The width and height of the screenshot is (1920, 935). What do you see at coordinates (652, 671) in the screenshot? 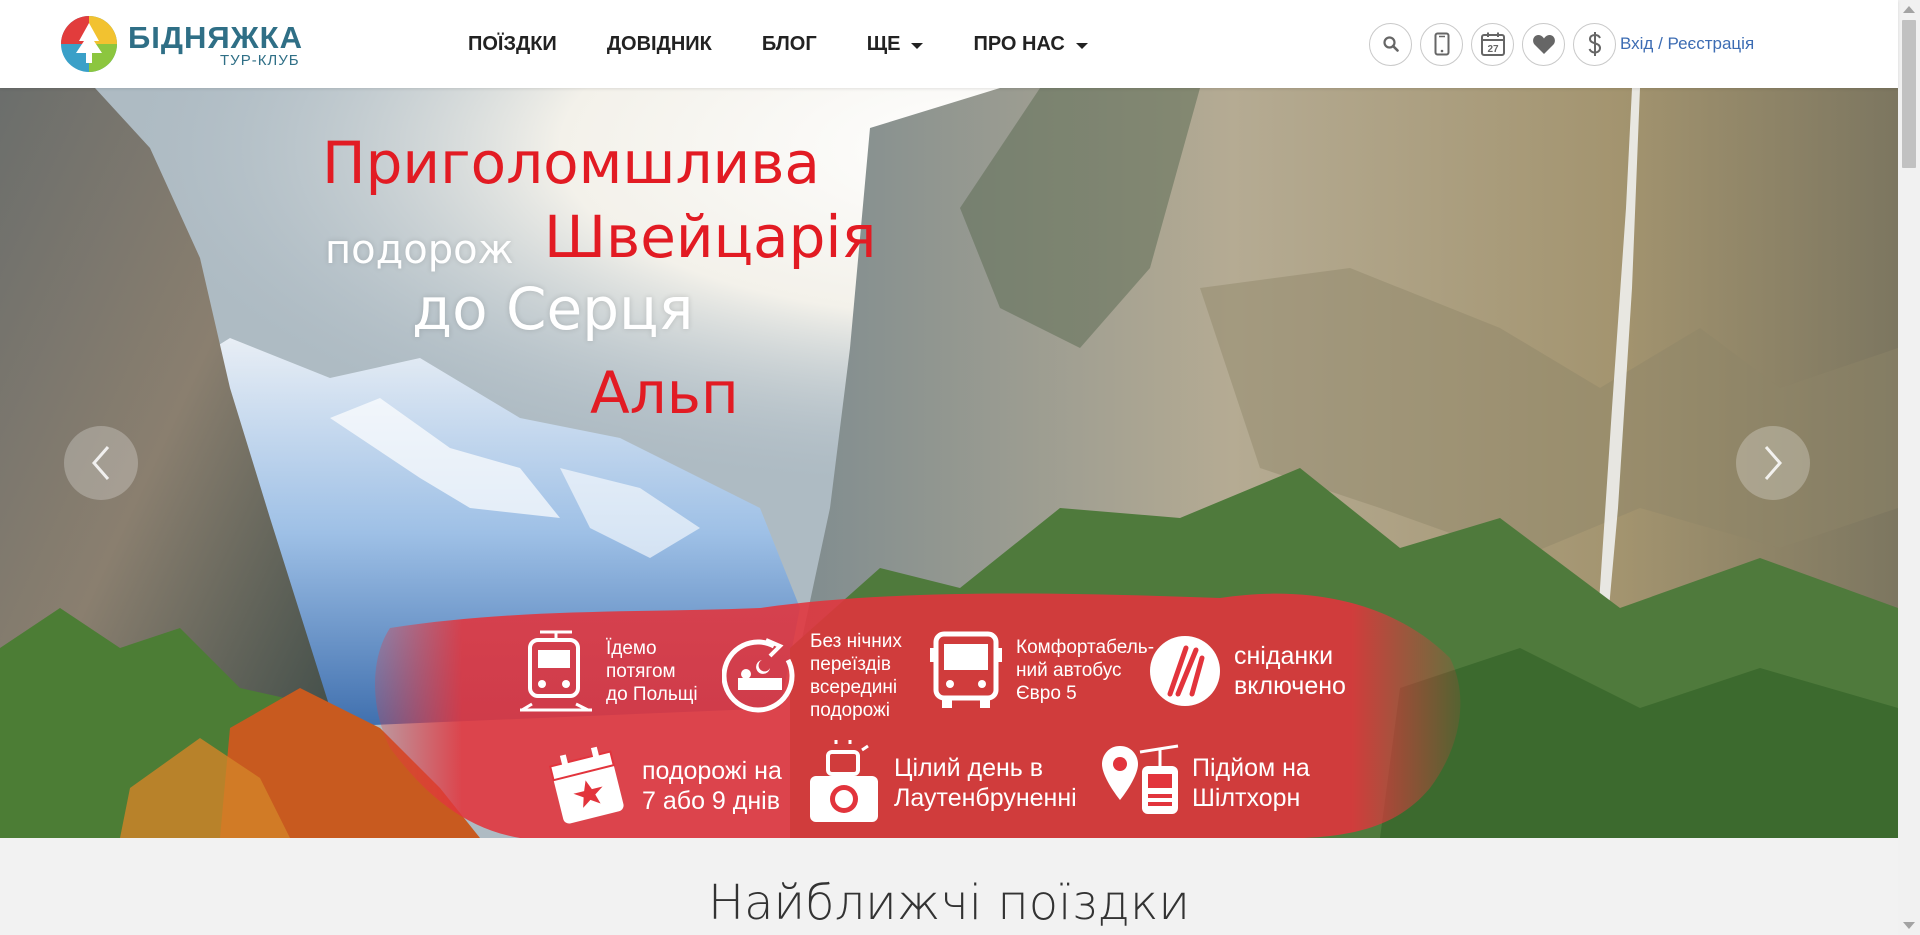
I see `feature-text: Їдемо потягом до Польщі` at bounding box center [652, 671].